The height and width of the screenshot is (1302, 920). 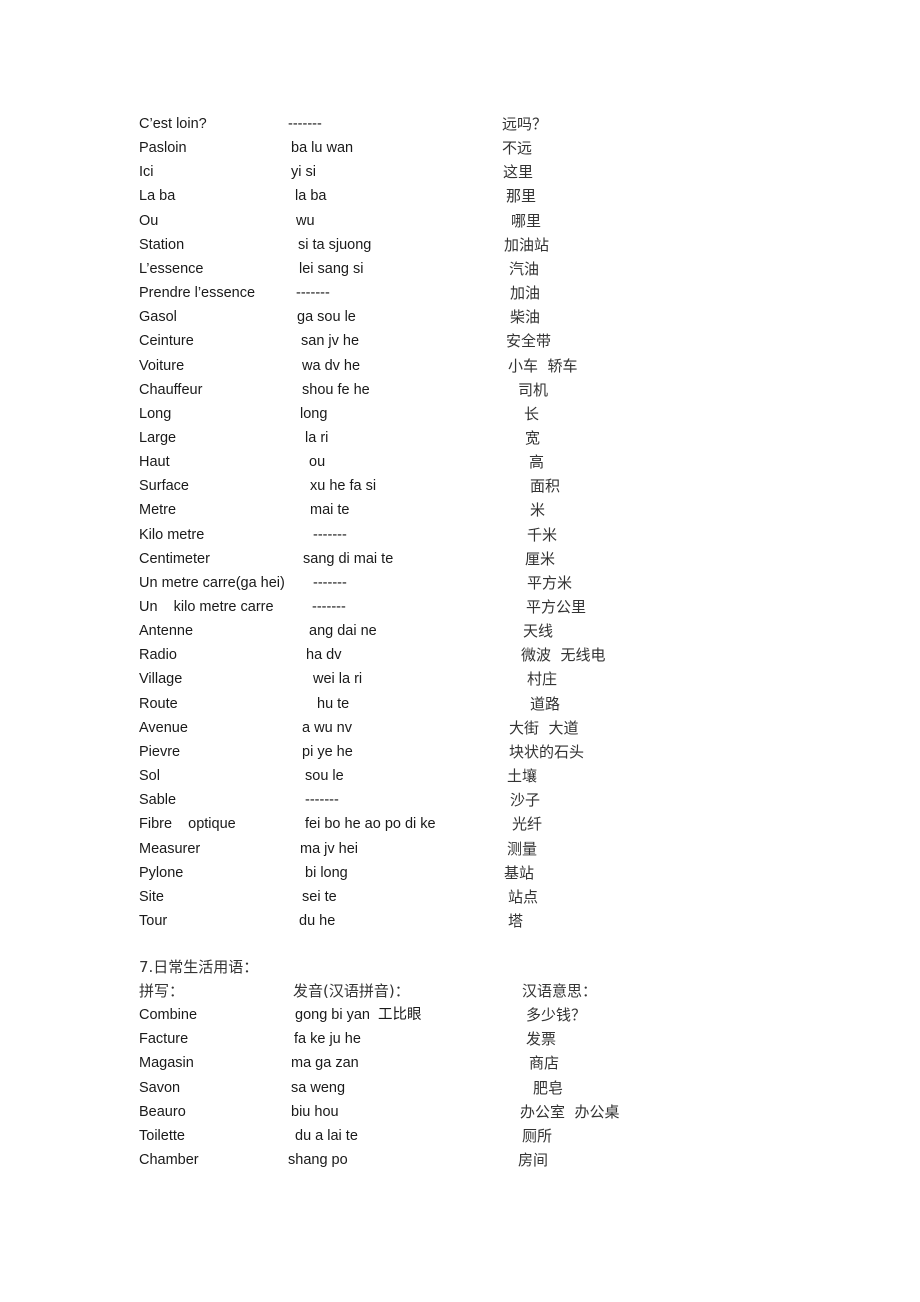 I want to click on french-term: Ou, so click(x=149, y=220).